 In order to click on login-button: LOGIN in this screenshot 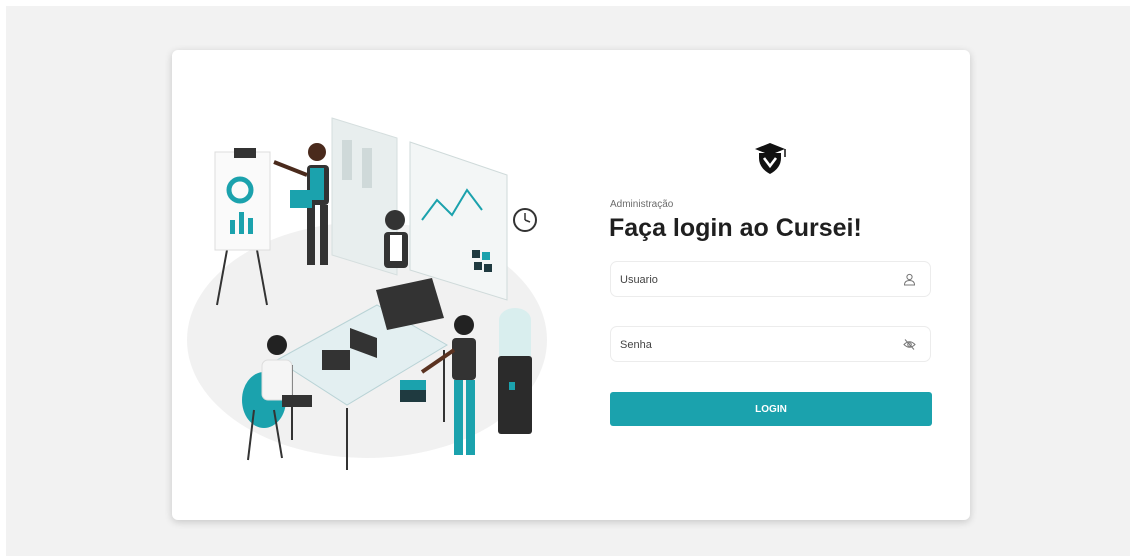, I will do `click(771, 409)`.